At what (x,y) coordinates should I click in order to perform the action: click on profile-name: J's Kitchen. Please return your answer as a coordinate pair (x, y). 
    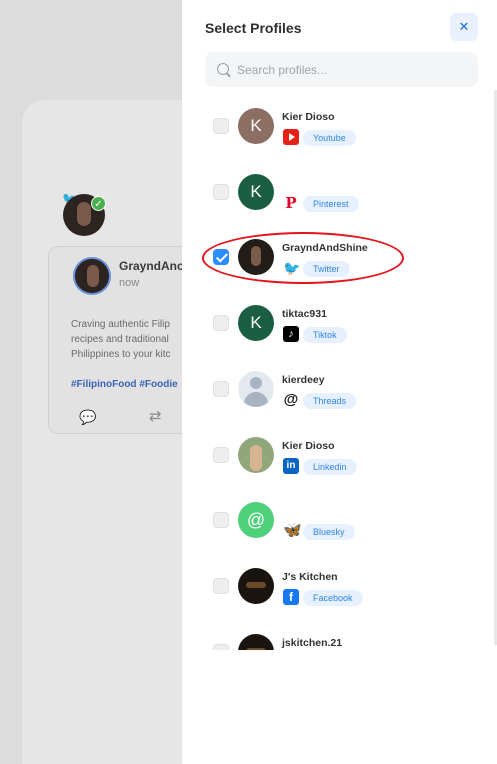
    Looking at the image, I should click on (310, 577).